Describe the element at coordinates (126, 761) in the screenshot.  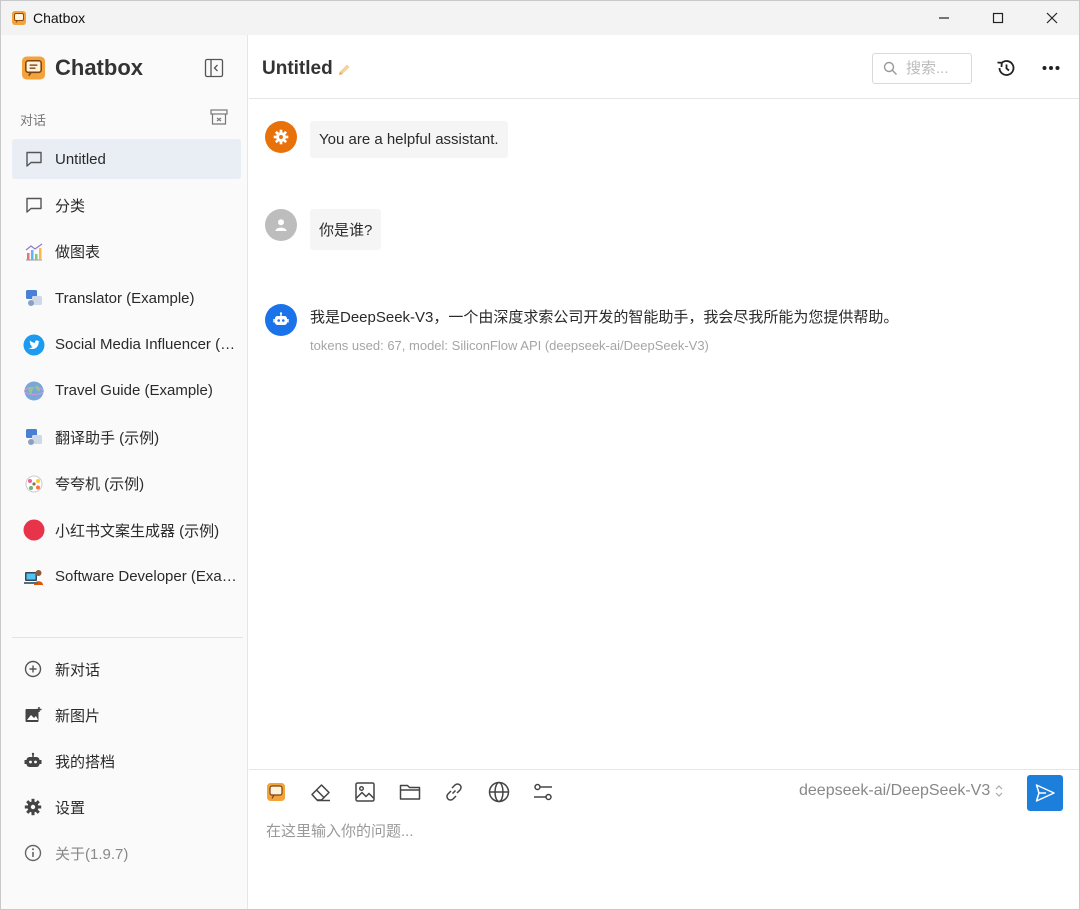
I see `my-partners-button: 我的搭档` at that location.